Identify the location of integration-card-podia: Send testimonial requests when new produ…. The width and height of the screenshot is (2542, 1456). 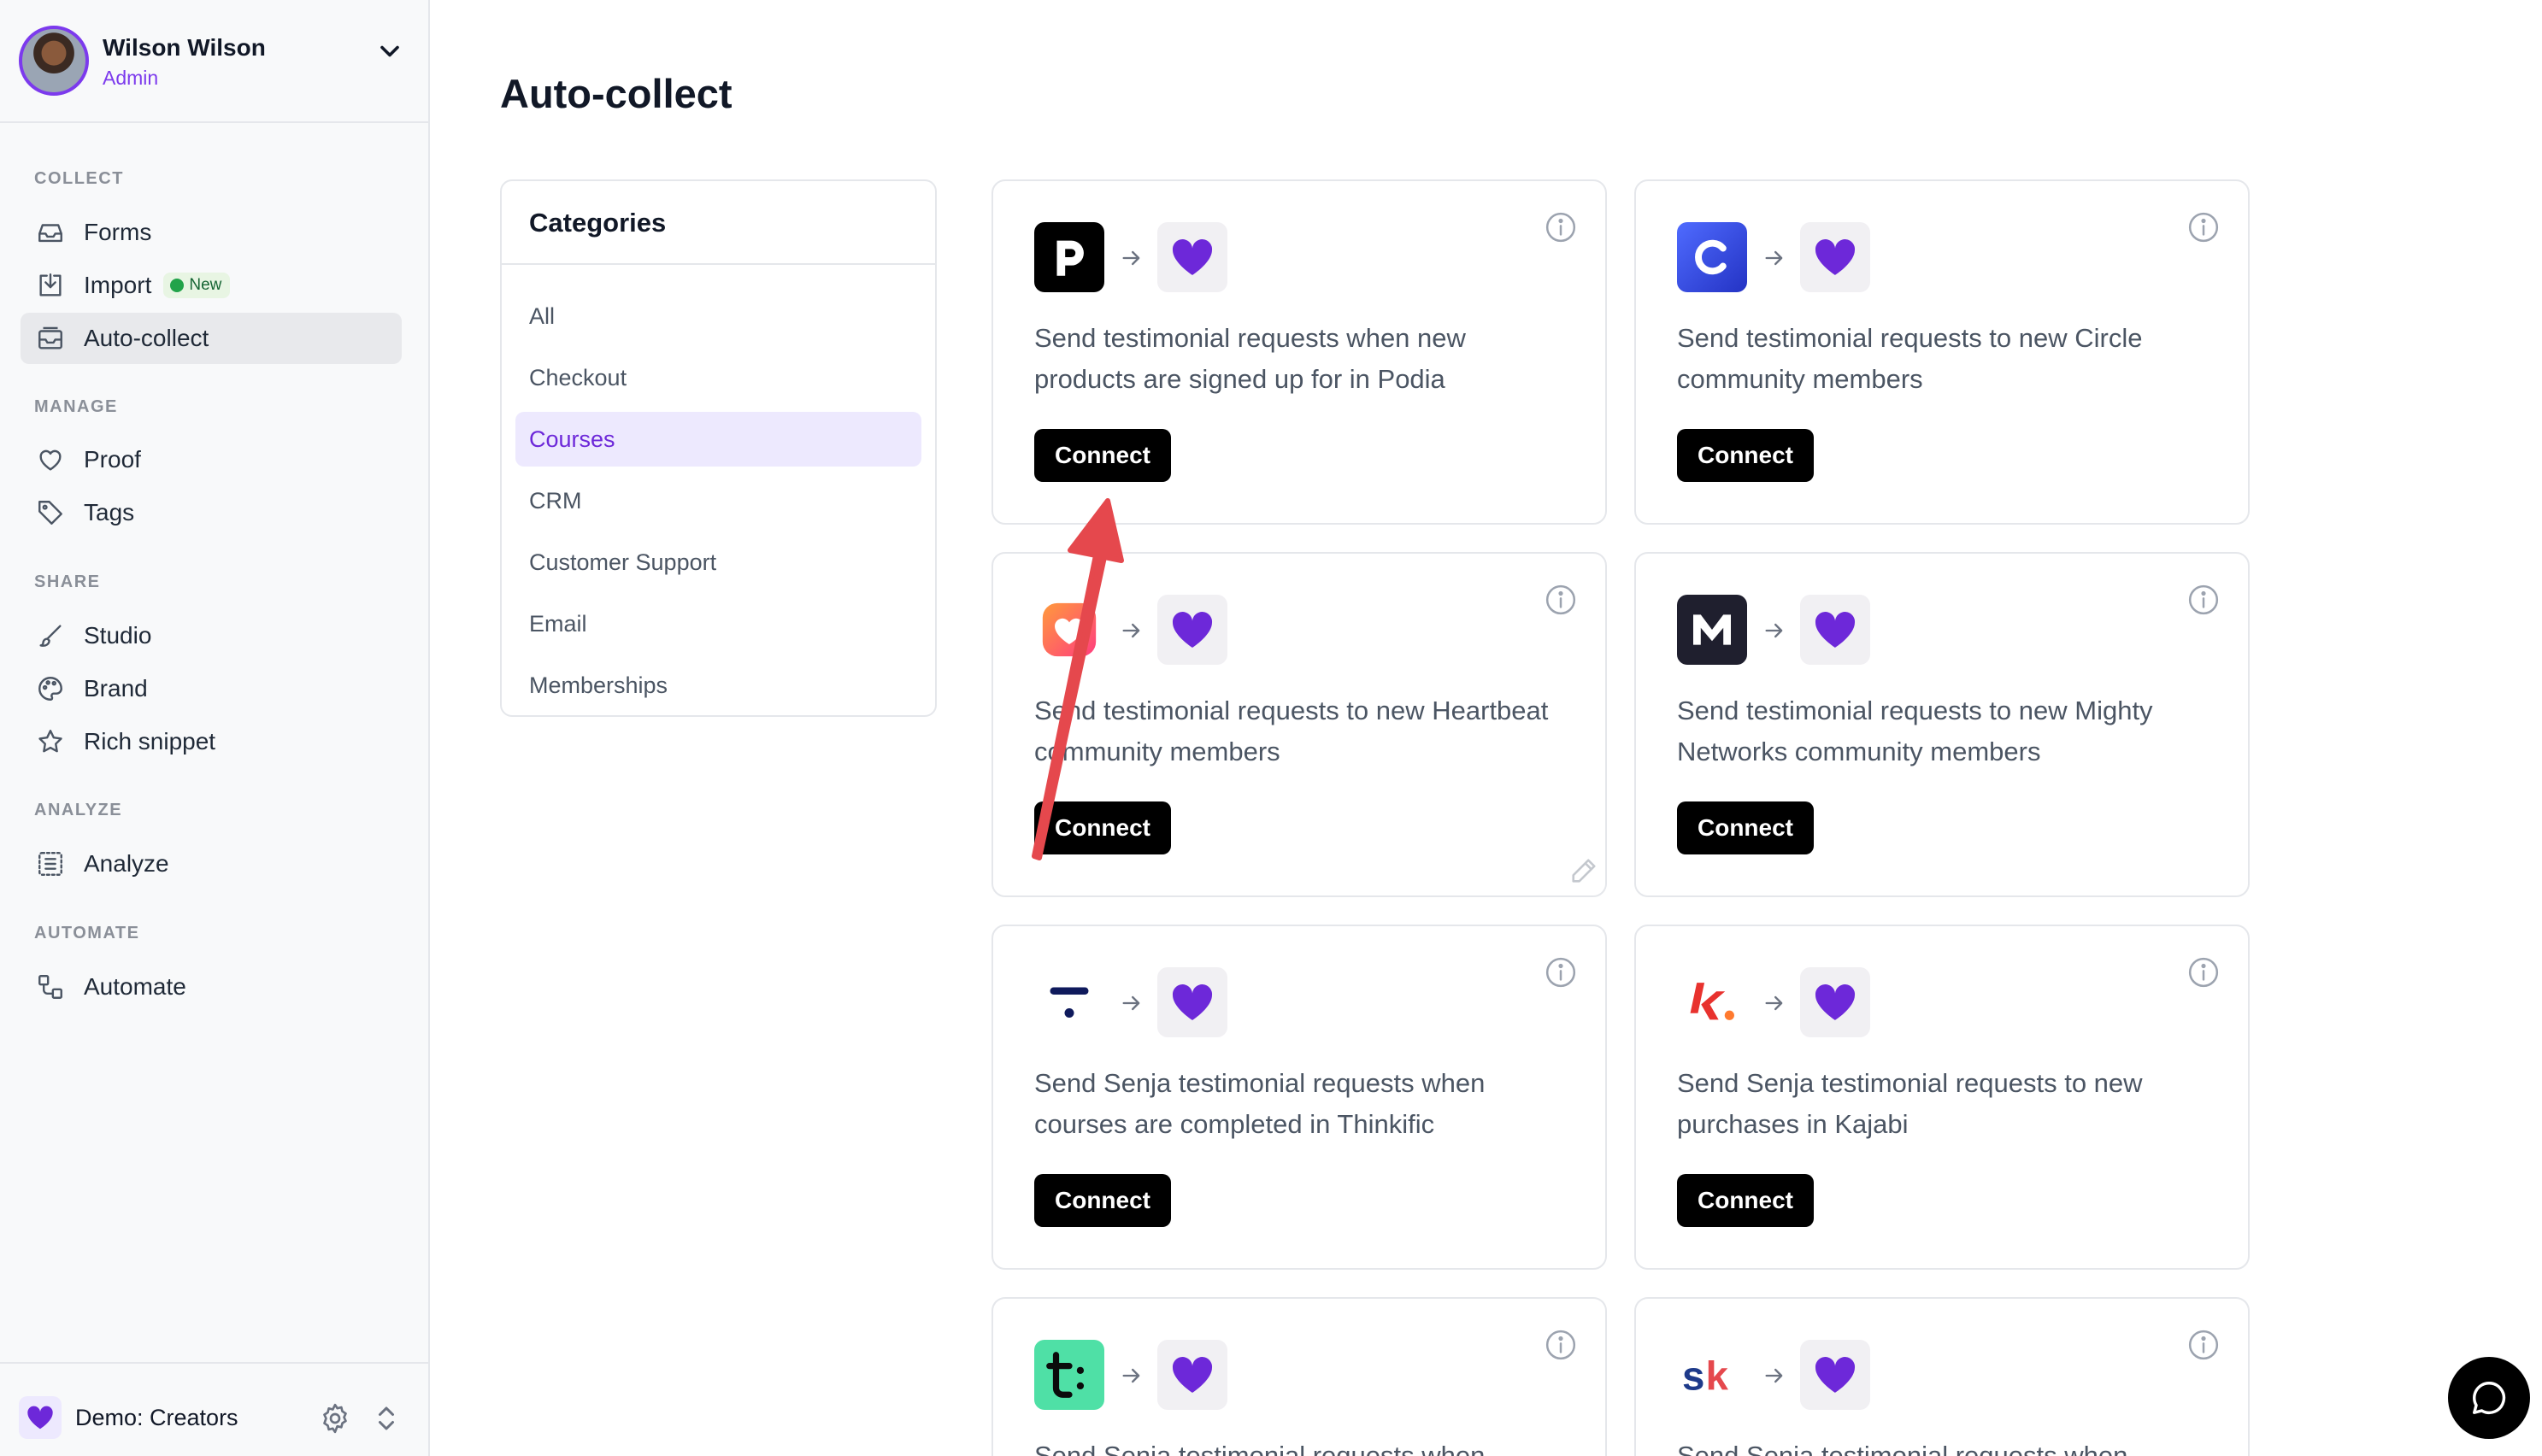
(1299, 352).